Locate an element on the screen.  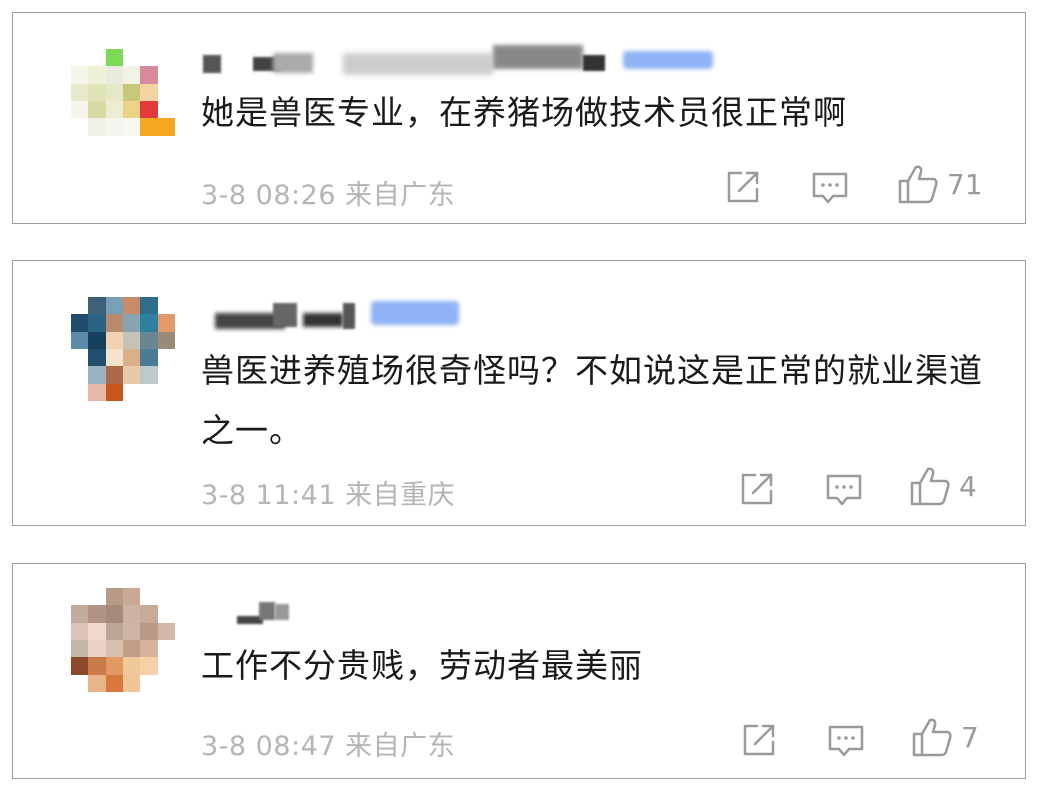
comment-text: 她是兽医专业，在养猪场做技术员很正常啊 is located at coordinates (524, 112).